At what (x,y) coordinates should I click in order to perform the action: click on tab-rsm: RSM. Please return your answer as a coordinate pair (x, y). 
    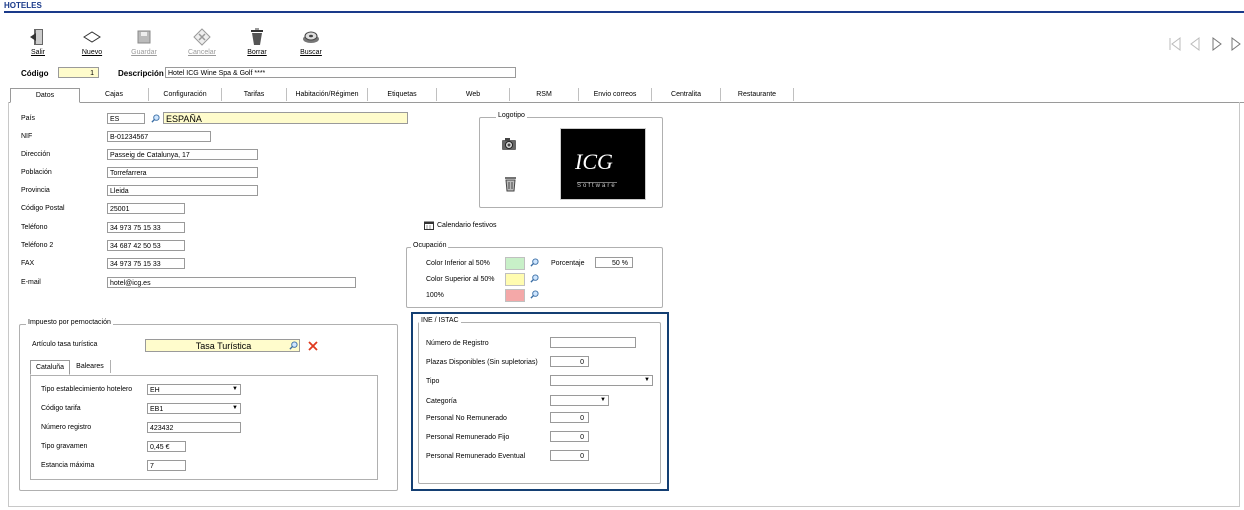
    Looking at the image, I should click on (544, 94).